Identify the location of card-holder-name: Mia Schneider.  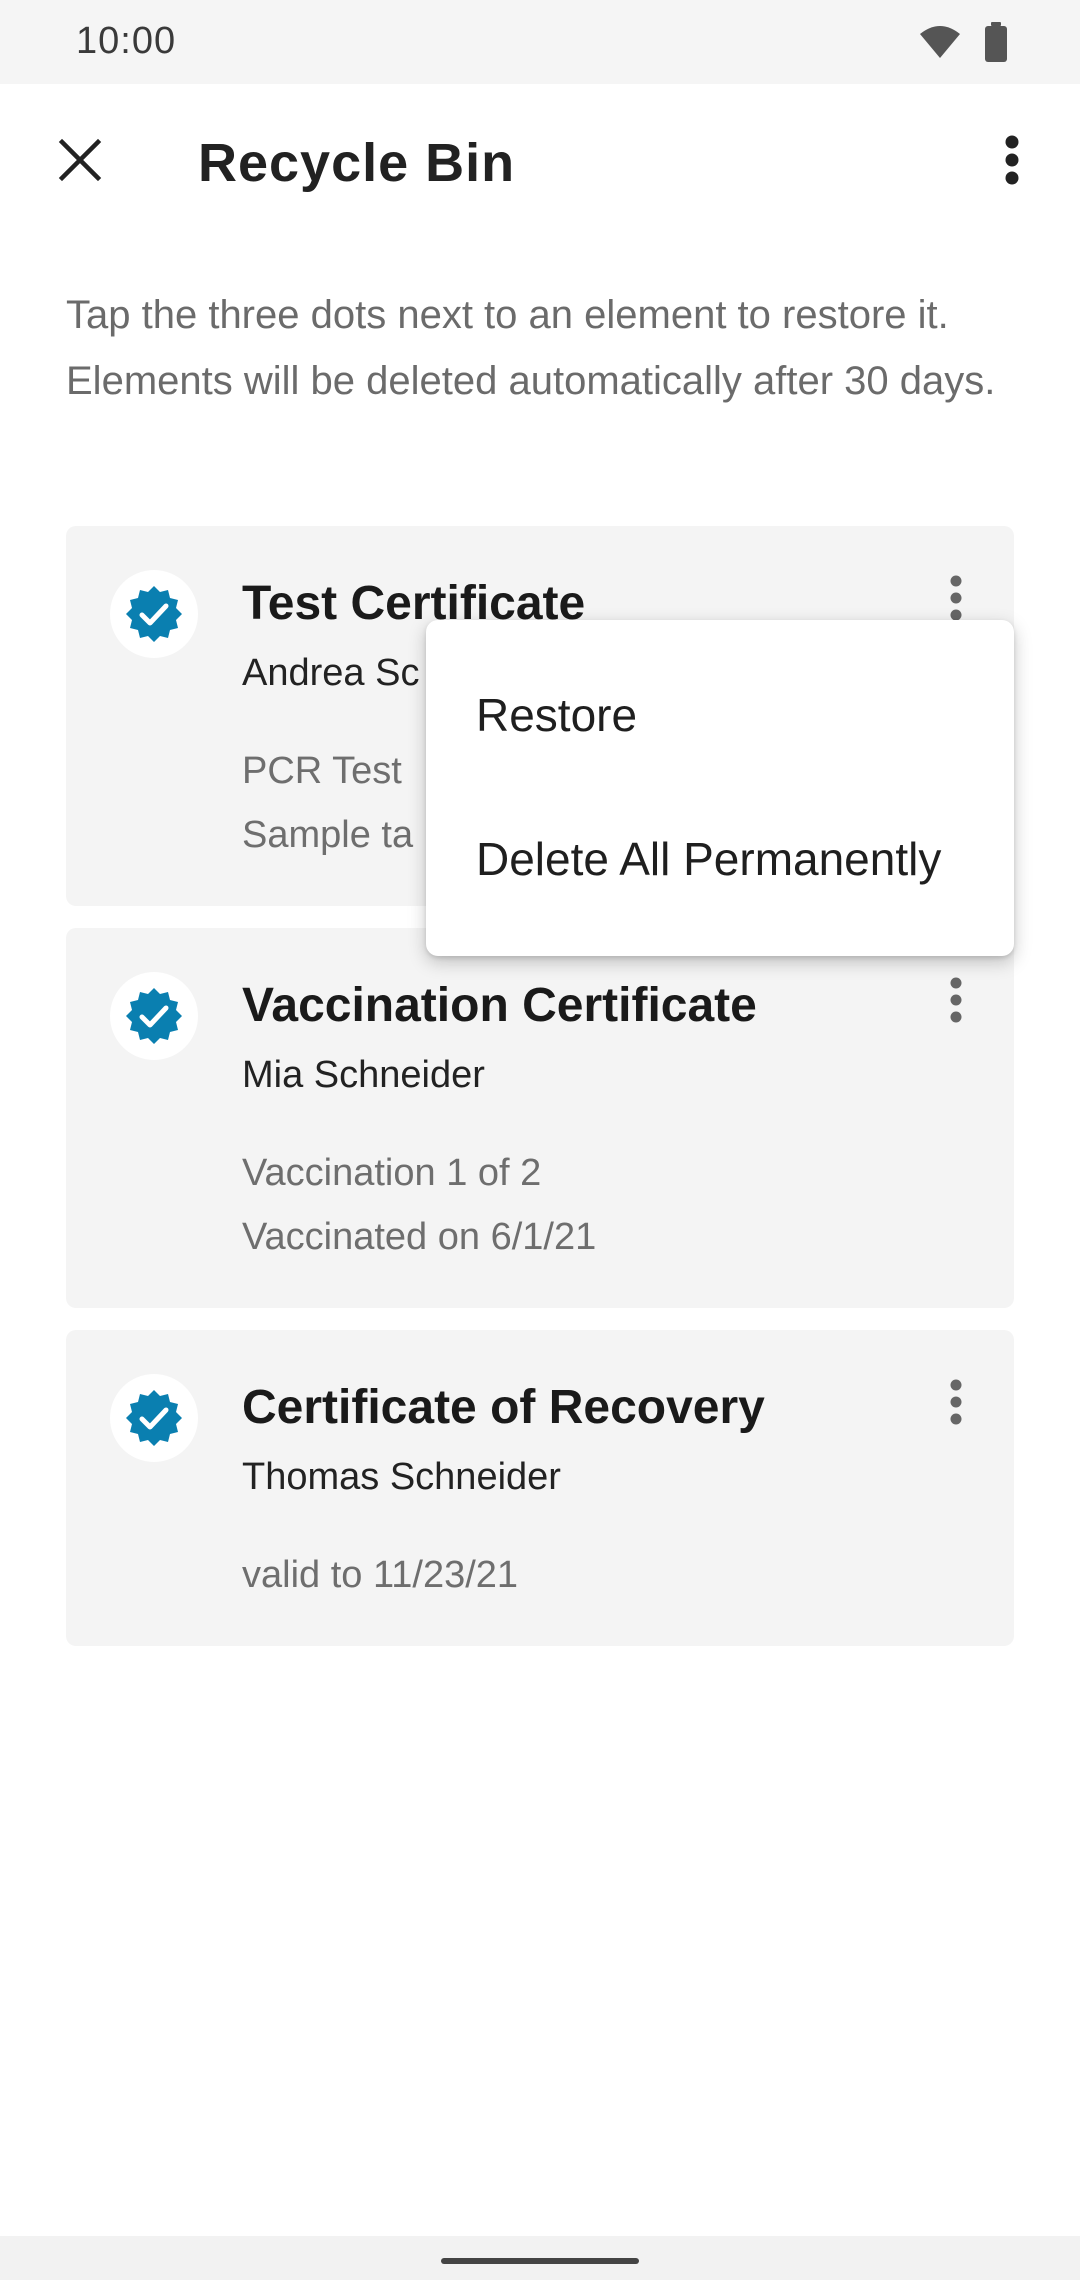
(363, 1075).